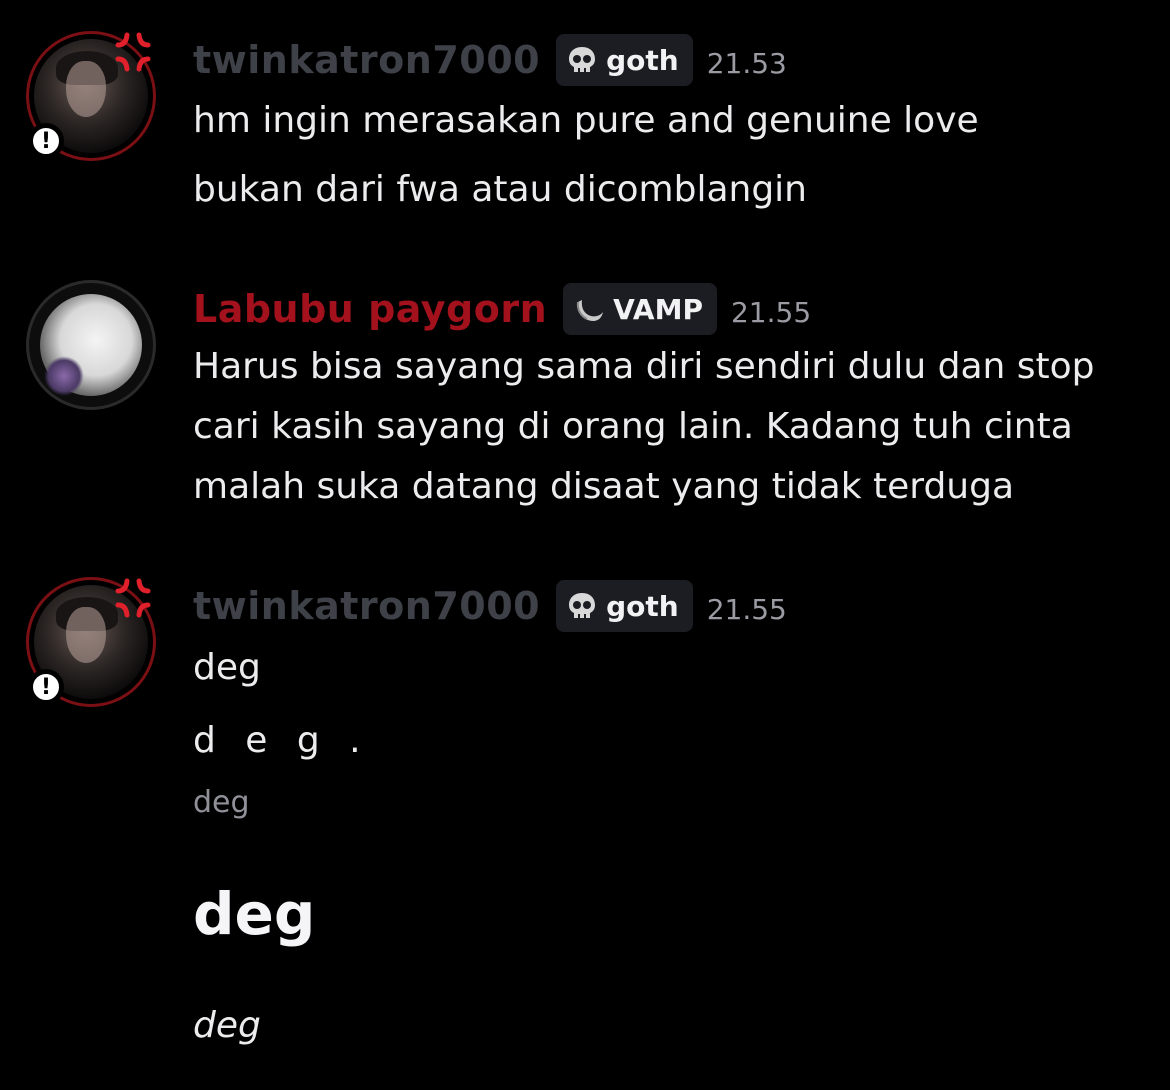  Describe the element at coordinates (227, 667) in the screenshot. I see `message-text: deg` at that location.